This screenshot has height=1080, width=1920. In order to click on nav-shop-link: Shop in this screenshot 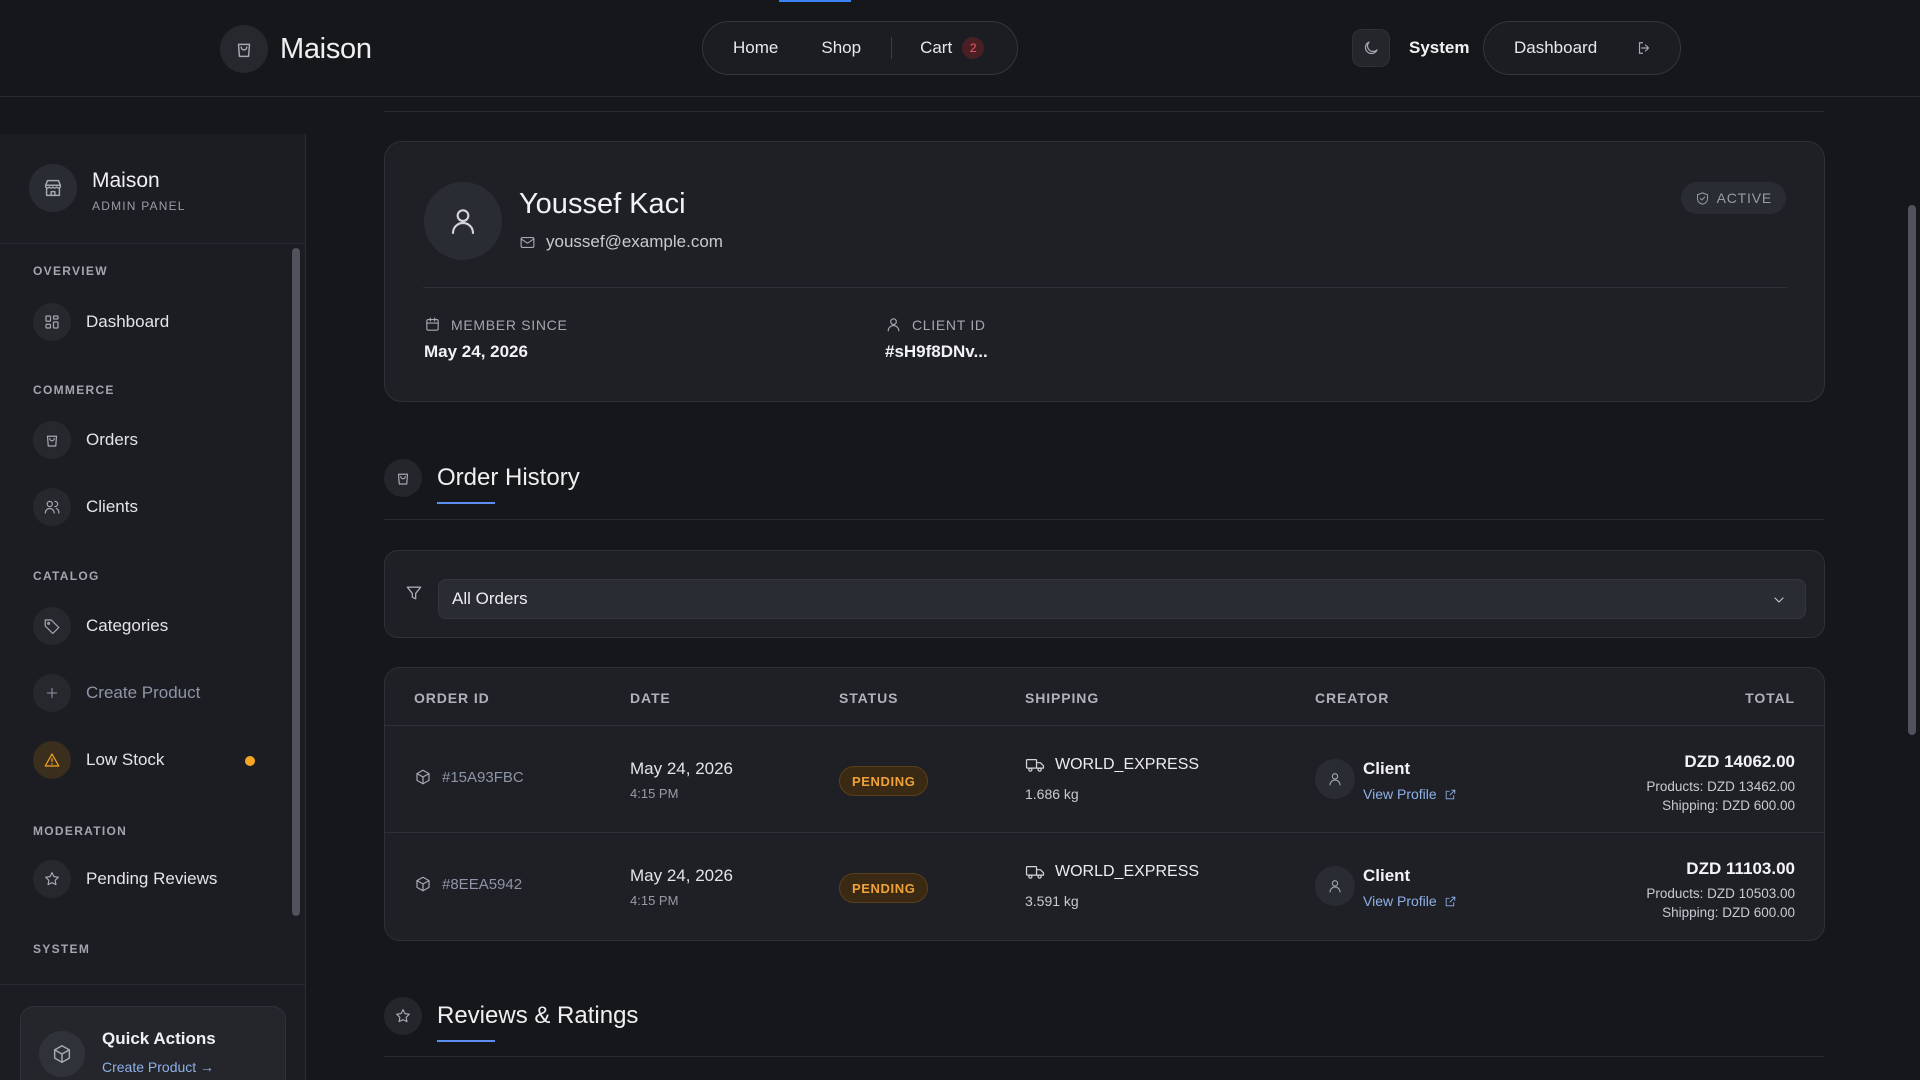, I will do `click(841, 48)`.